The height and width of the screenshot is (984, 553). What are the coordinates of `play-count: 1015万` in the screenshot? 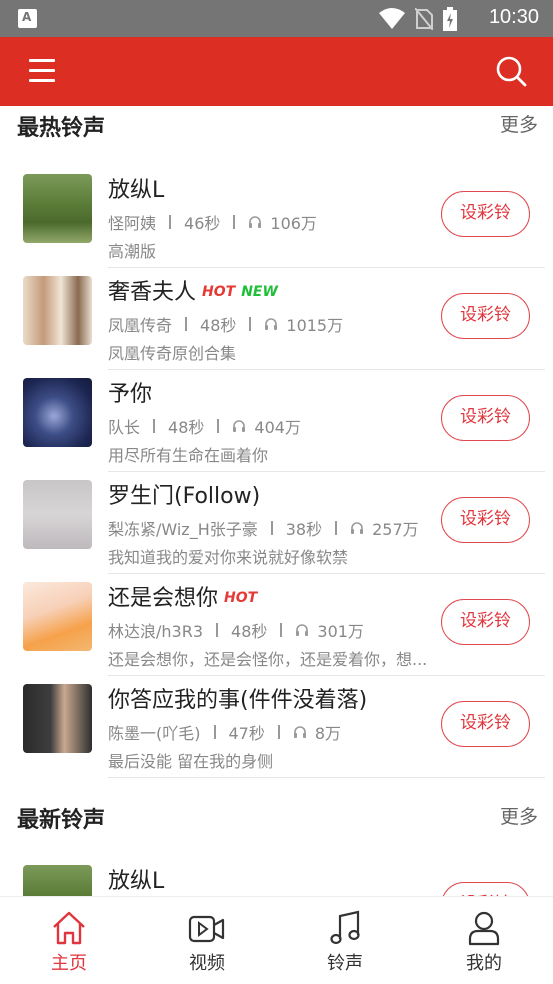 It's located at (315, 325).